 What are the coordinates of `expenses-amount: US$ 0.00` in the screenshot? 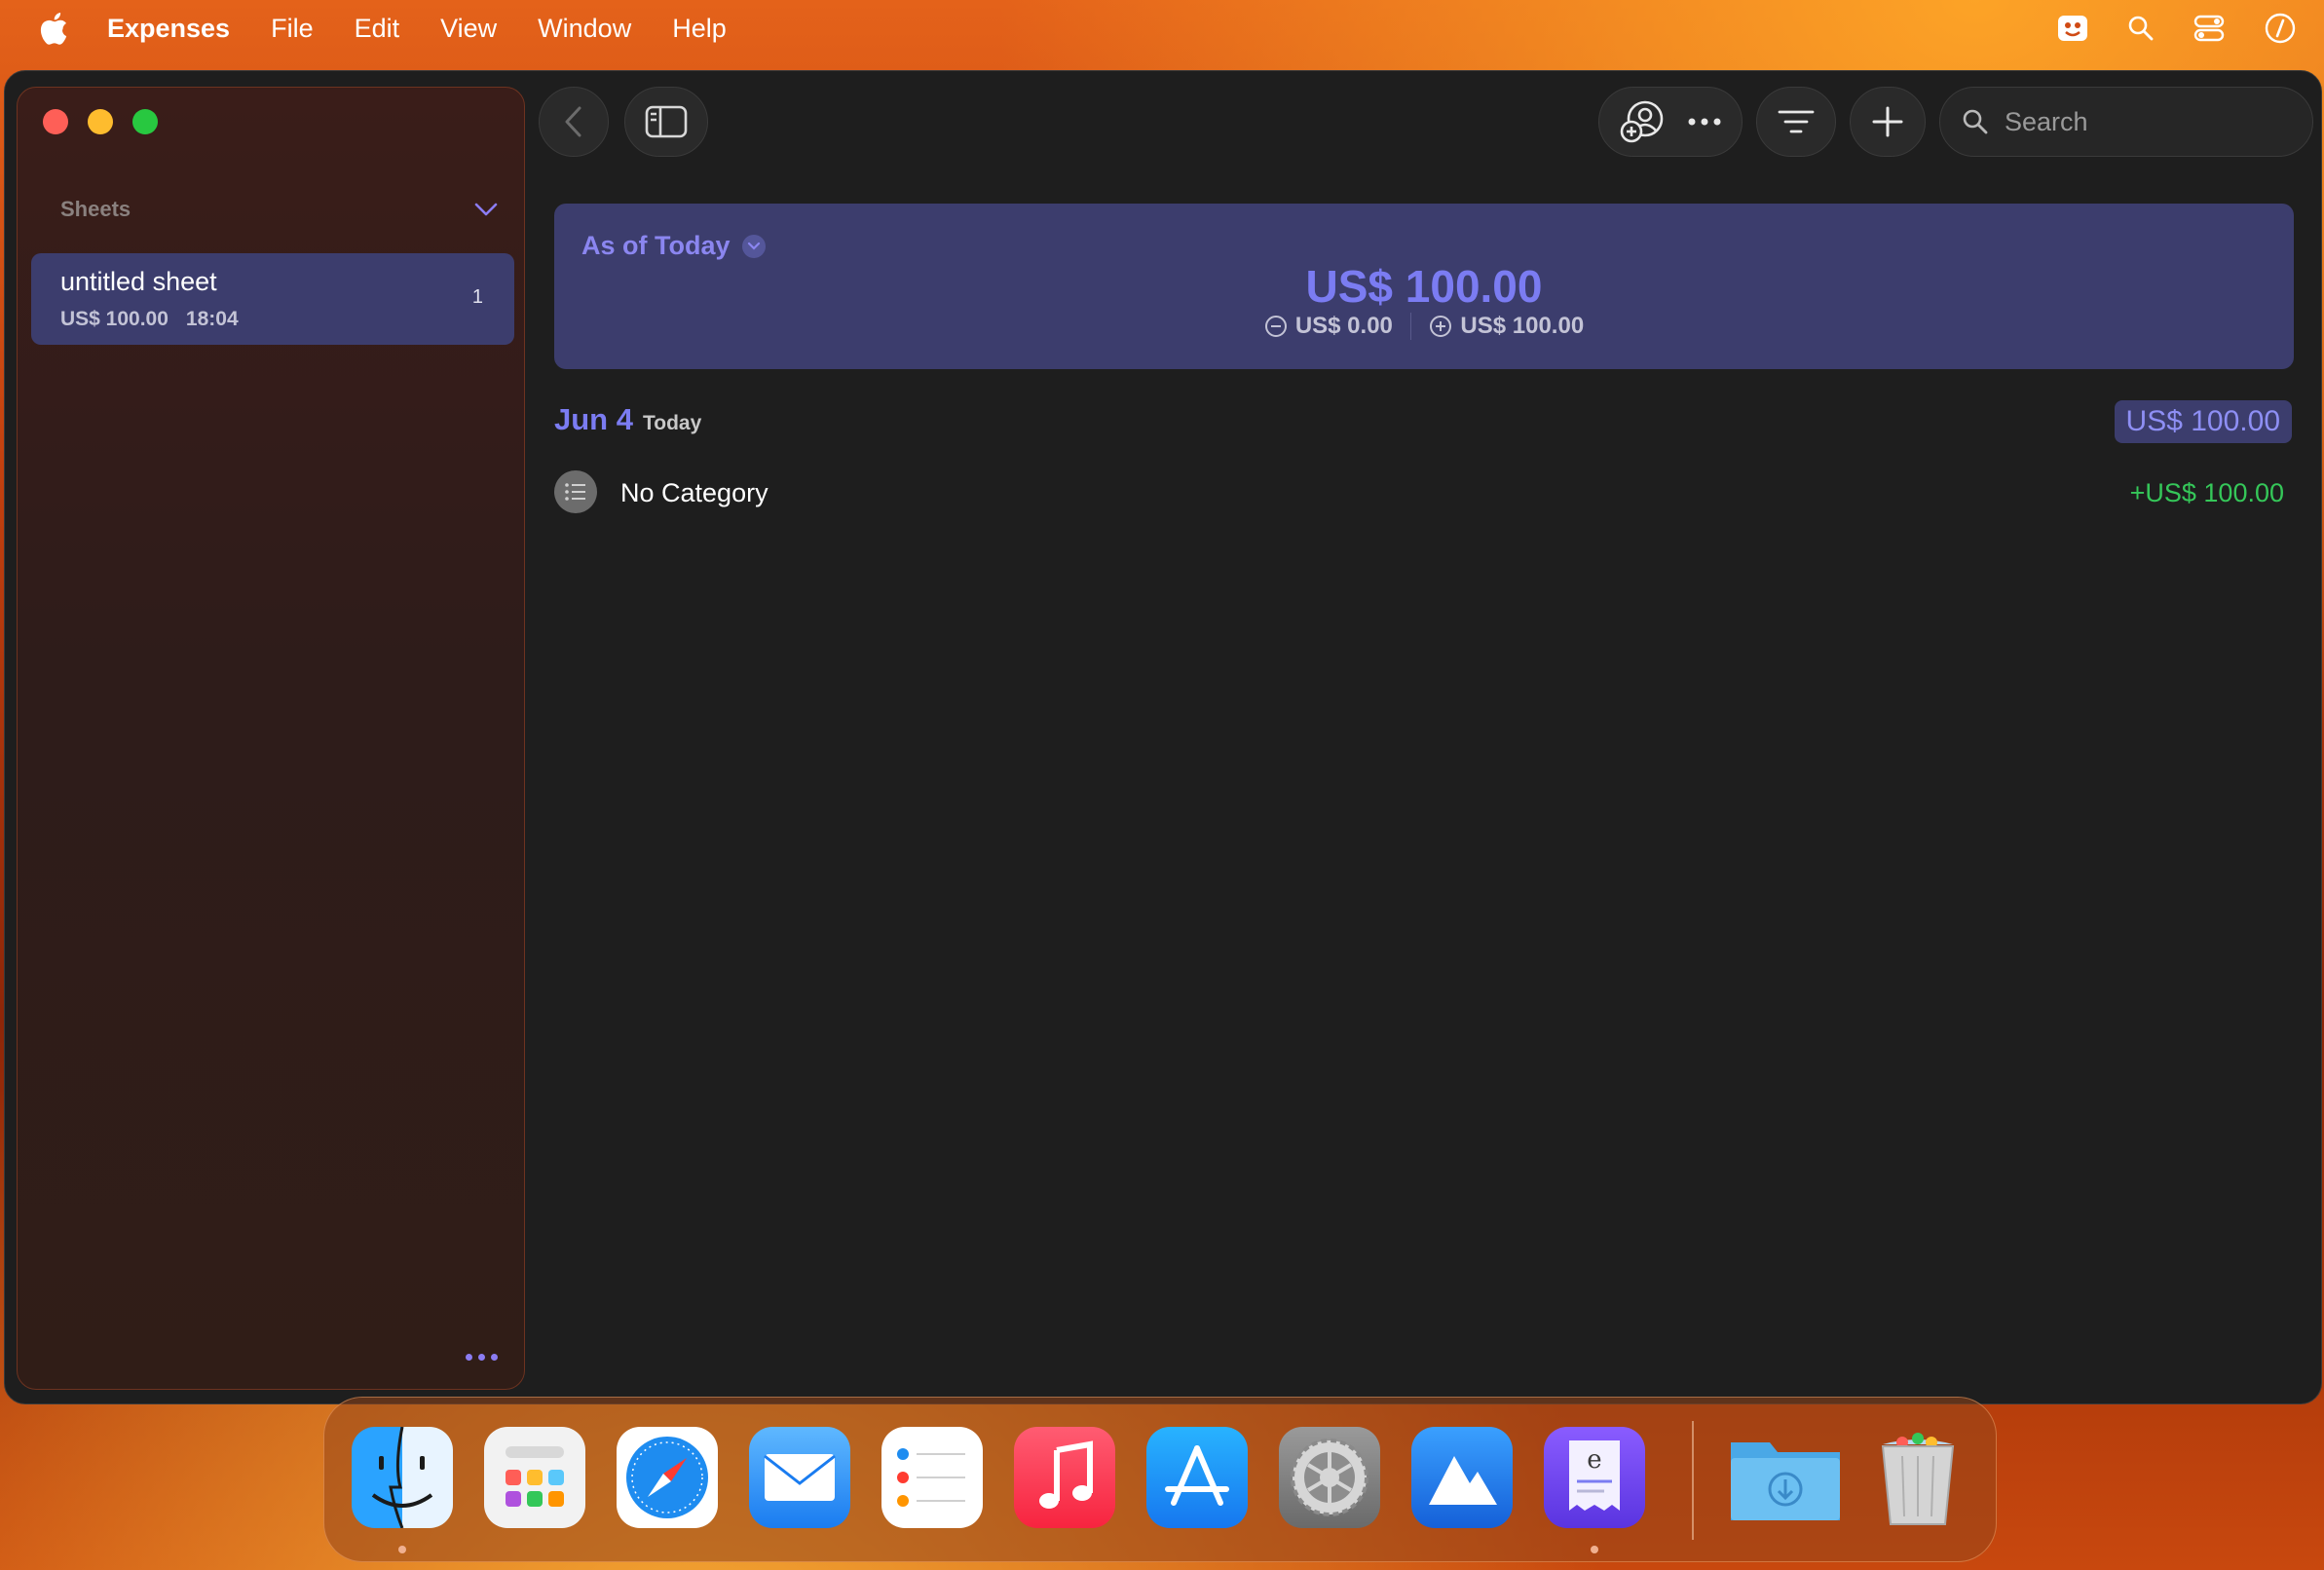 It's located at (1343, 326).